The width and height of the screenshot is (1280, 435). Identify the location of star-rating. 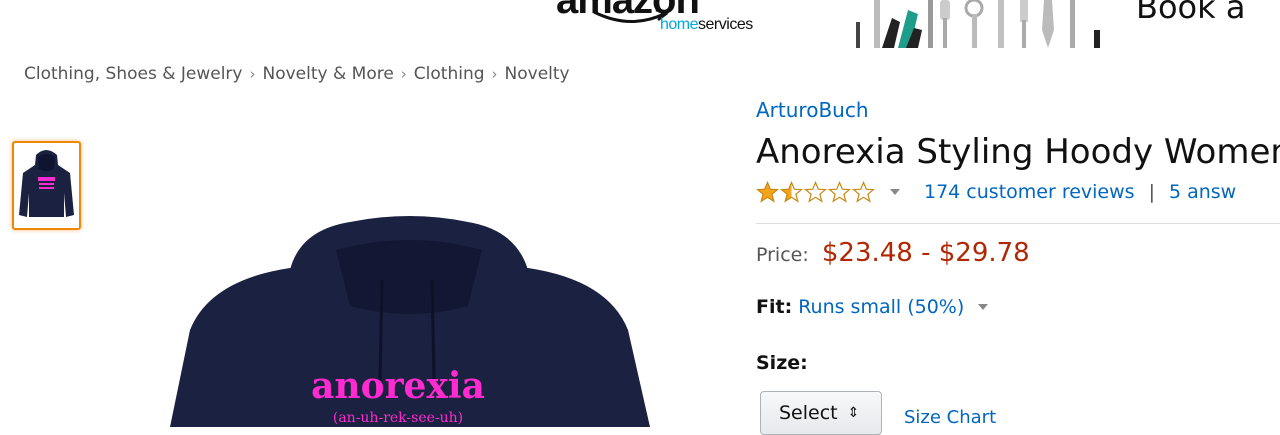
(816, 192).